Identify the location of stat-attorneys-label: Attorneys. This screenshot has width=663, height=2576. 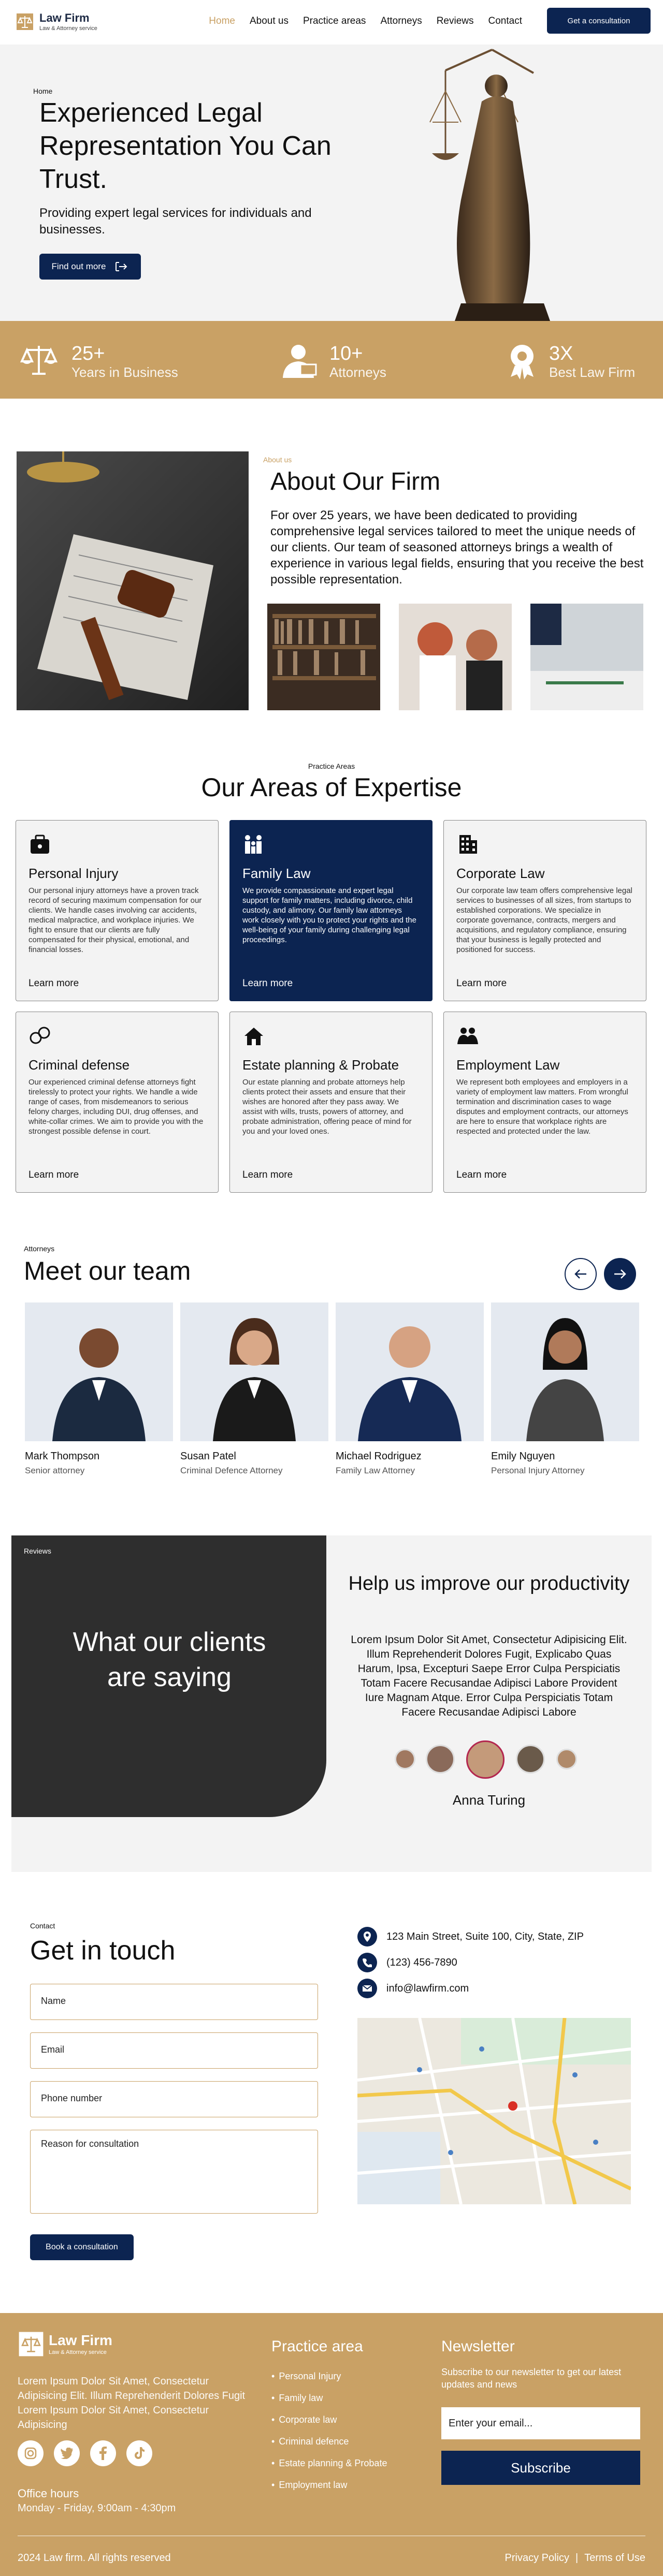
(357, 372).